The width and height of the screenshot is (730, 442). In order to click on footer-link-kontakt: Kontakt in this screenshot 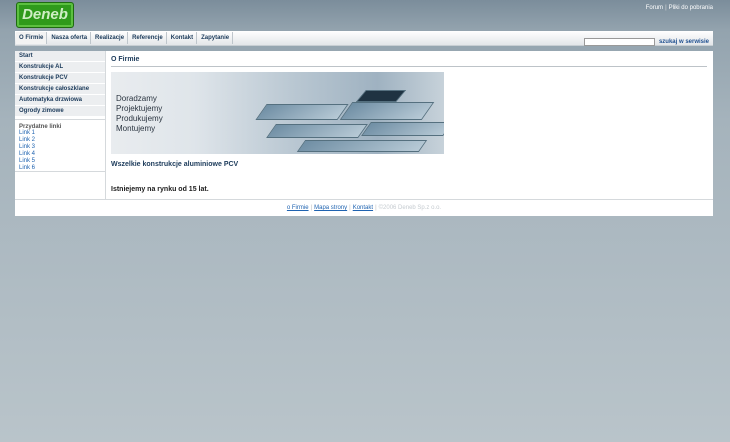, I will do `click(363, 208)`.